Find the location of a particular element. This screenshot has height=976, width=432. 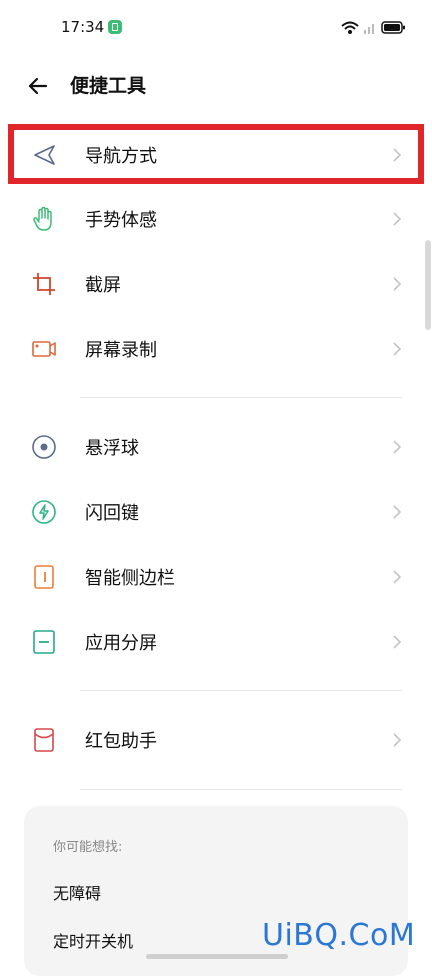

list-item-label: 屏幕录制 is located at coordinates (121, 350).